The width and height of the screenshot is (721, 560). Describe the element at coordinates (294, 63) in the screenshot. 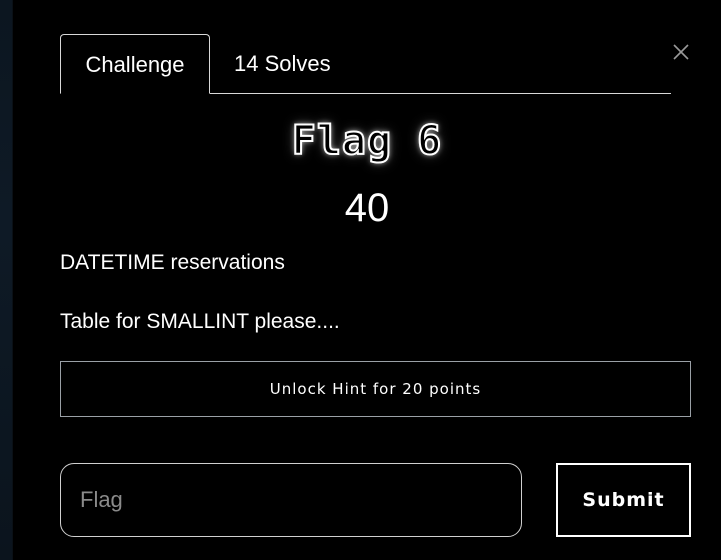

I see `tab-solves: 14 Solves` at that location.